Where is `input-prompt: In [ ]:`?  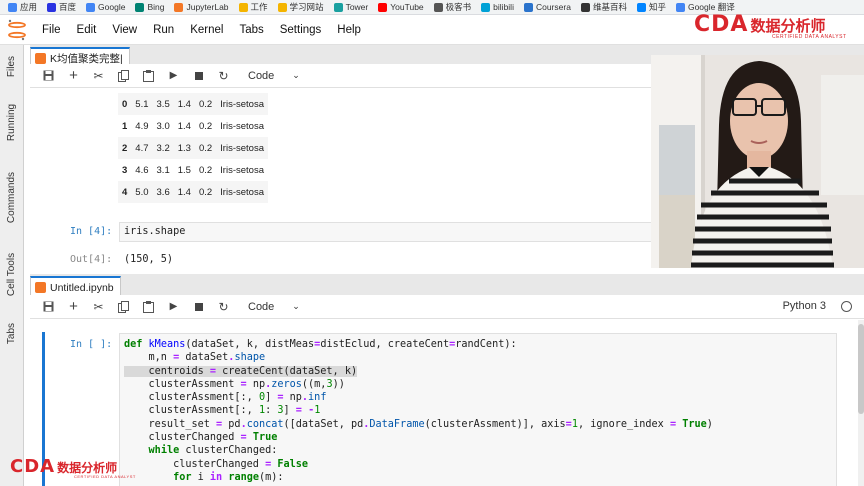
input-prompt: In [ ]: is located at coordinates (91, 344).